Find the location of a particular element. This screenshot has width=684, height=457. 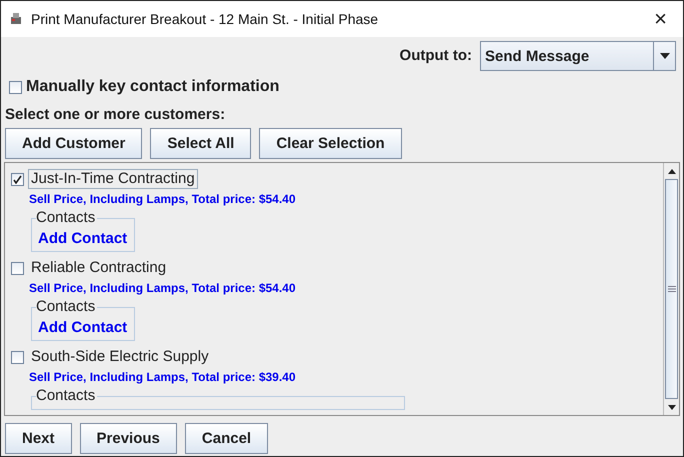

checkbox-label: Manually key contact information is located at coordinates (153, 87).